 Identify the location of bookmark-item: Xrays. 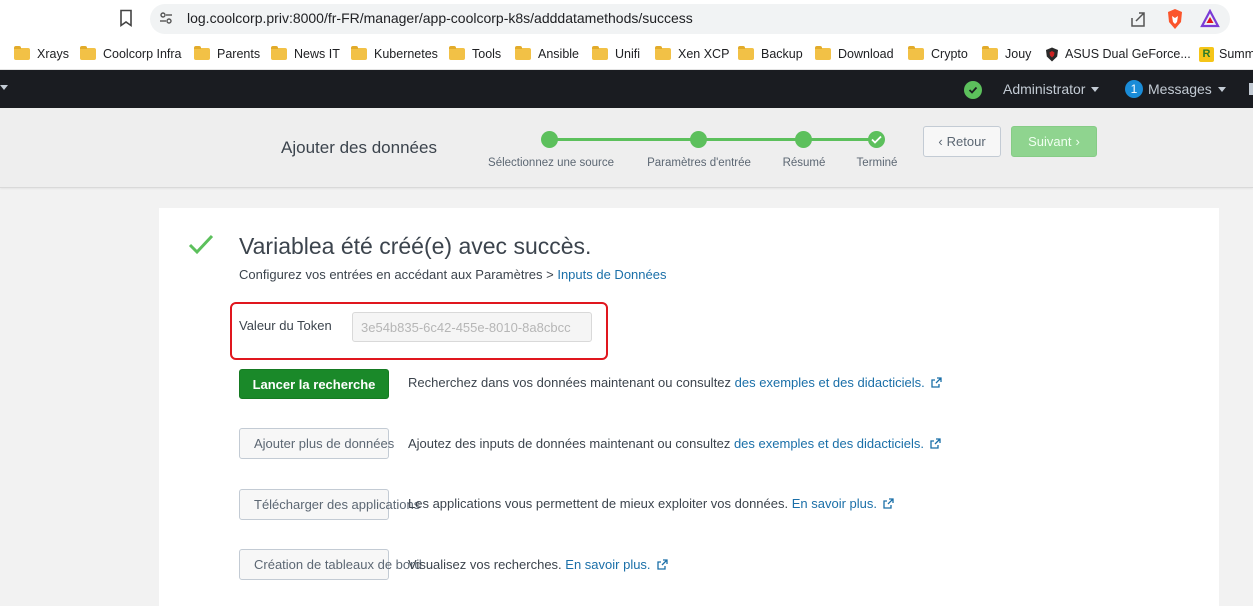
(41, 54).